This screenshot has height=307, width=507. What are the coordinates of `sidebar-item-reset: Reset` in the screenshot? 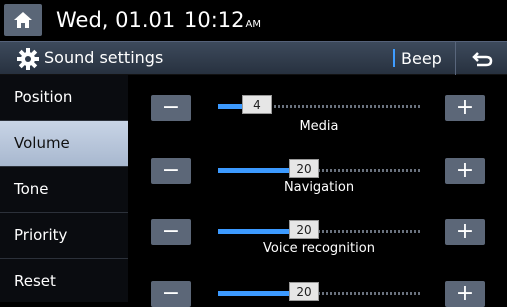 It's located at (64, 282).